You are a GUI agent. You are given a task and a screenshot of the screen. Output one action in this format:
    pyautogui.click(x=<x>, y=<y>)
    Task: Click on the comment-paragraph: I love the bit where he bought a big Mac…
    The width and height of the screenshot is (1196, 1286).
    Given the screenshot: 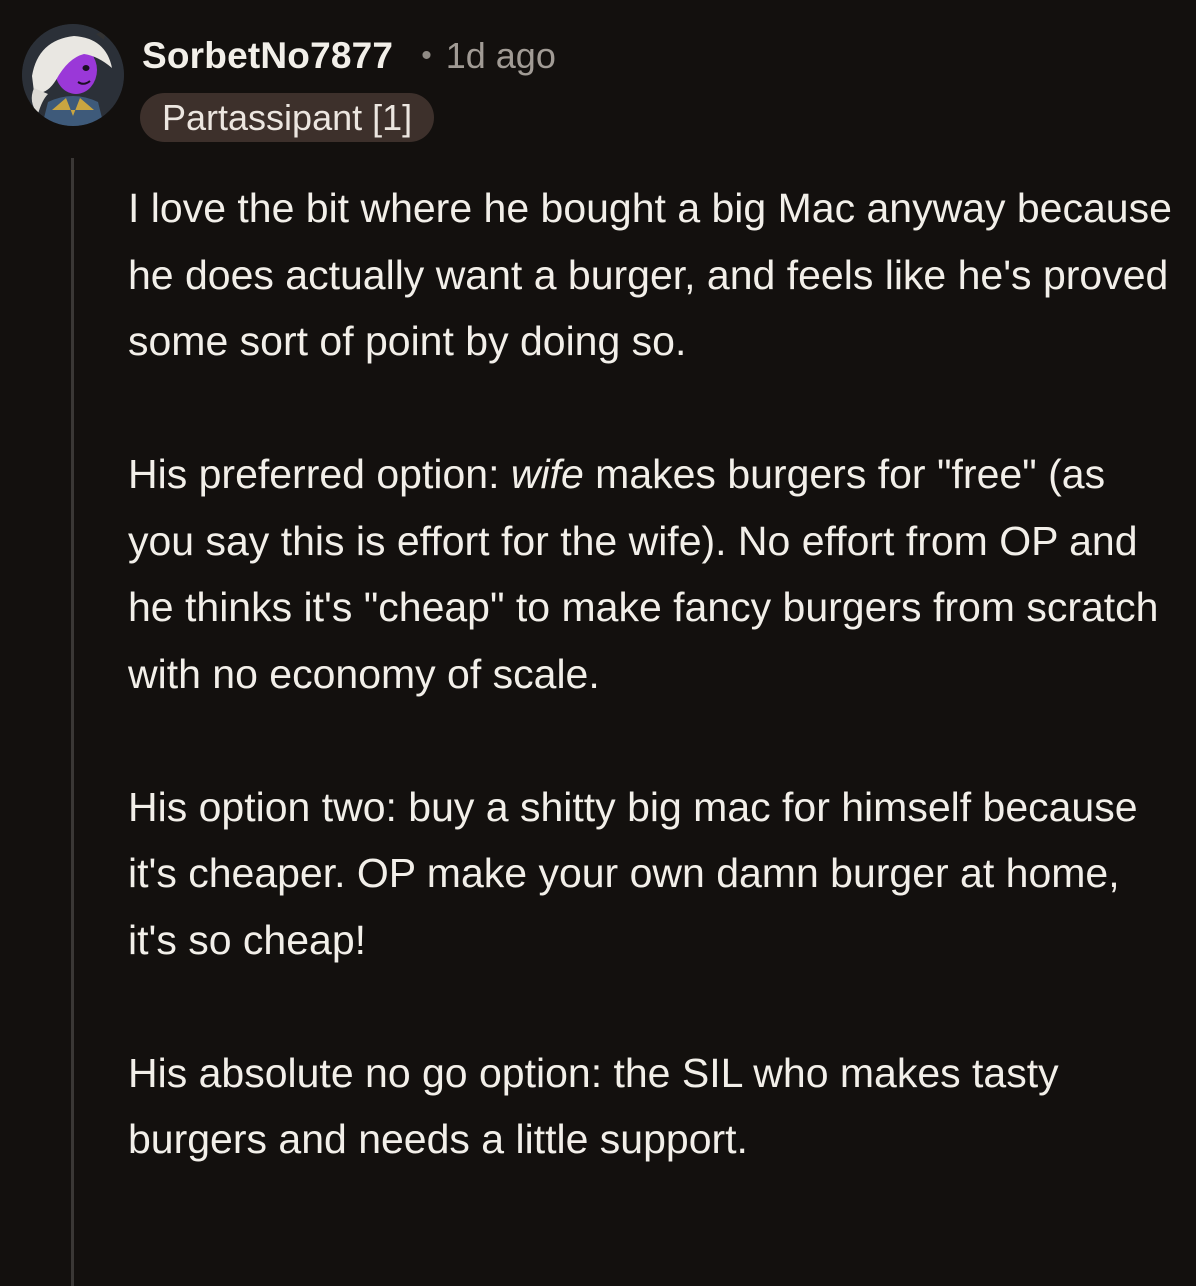 What is the action you would take?
    pyautogui.click(x=650, y=274)
    